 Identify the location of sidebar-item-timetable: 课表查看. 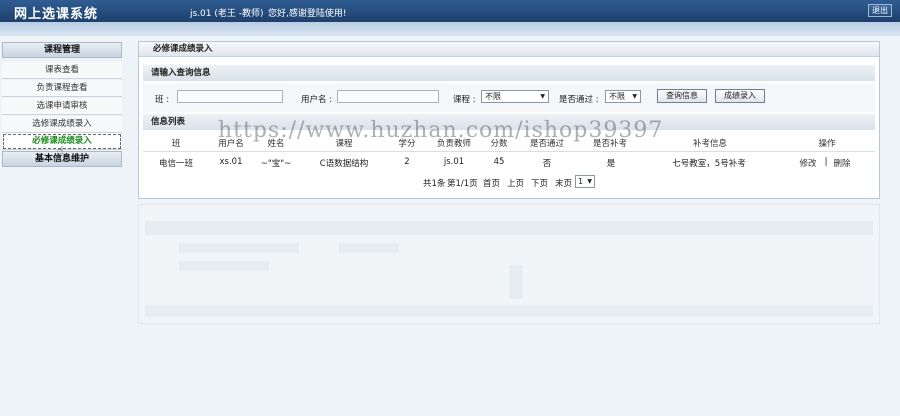
(62, 70).